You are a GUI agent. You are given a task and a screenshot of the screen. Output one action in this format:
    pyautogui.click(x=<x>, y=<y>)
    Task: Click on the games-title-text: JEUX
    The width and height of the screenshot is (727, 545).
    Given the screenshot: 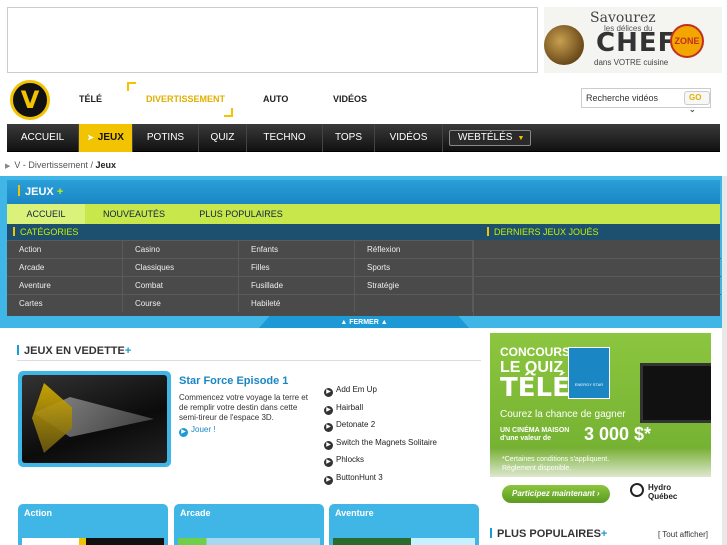 What is the action you would take?
    pyautogui.click(x=39, y=192)
    